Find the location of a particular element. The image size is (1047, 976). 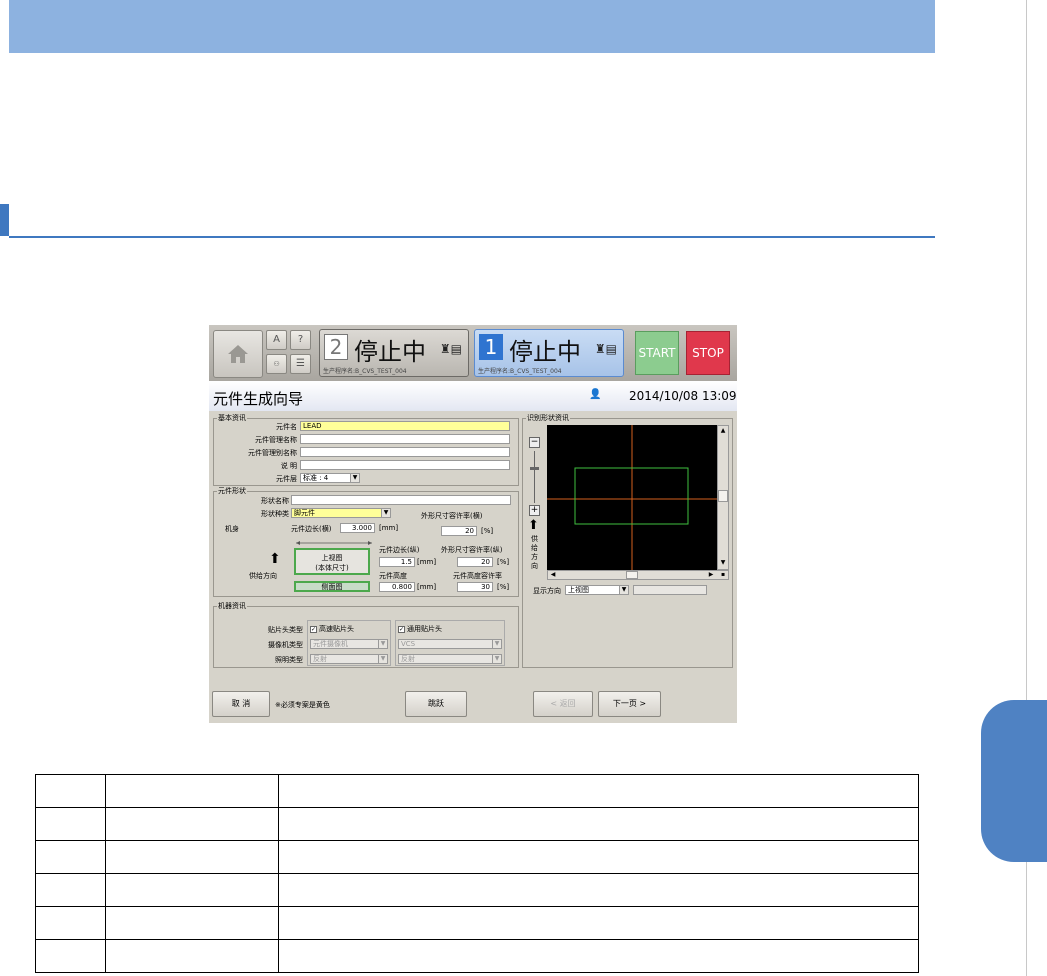

general-head-checkbox: ✓ 通用贴片头 is located at coordinates (420, 629).